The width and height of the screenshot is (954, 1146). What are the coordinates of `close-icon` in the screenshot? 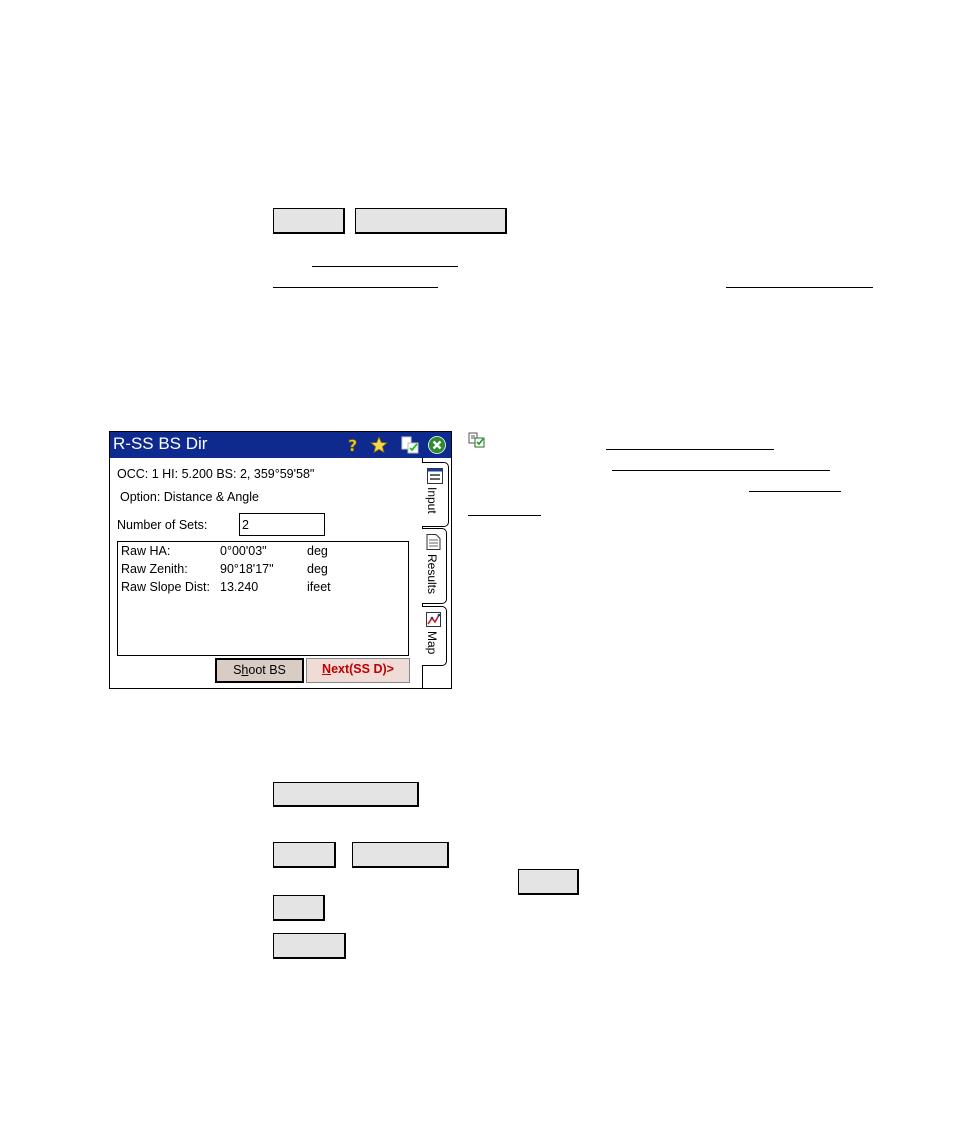 It's located at (437, 445).